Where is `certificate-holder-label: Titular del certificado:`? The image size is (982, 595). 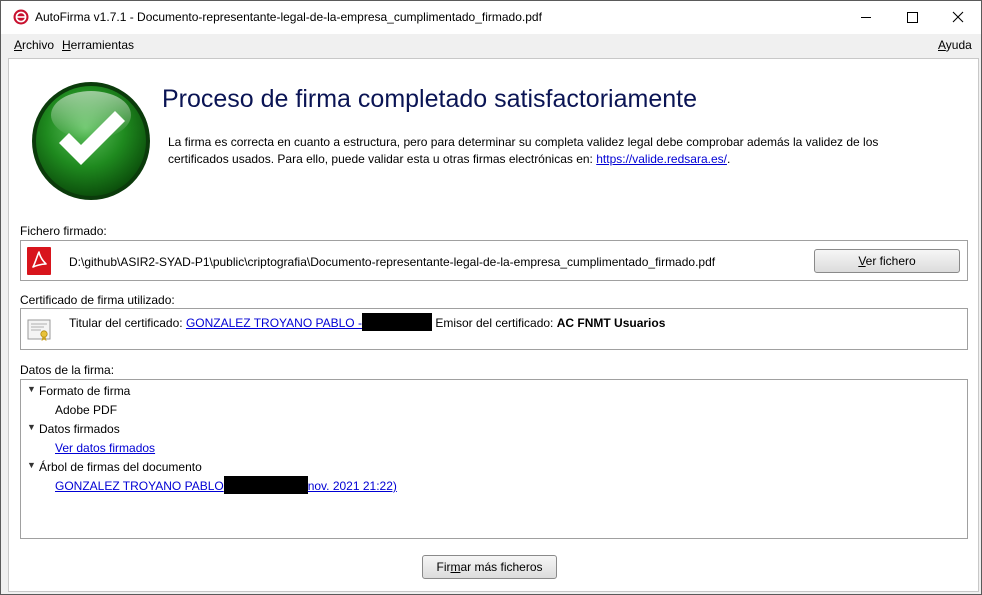
certificate-holder-label: Titular del certificado: is located at coordinates (127, 323).